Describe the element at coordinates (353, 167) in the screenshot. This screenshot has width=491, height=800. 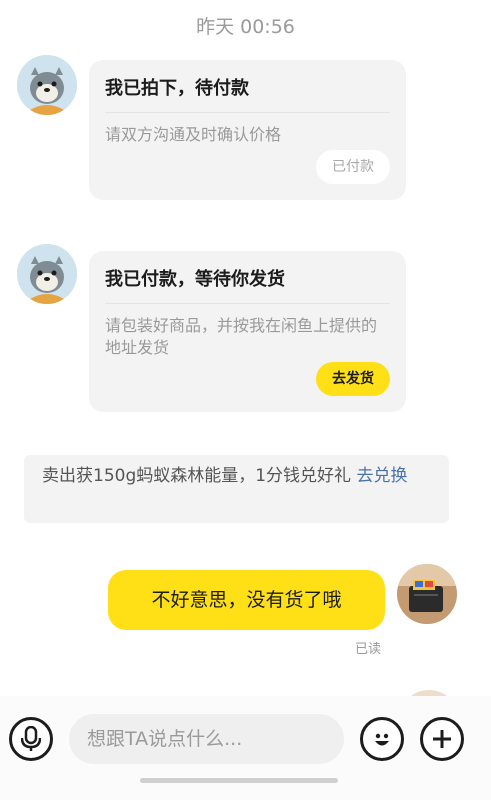
I see `paid-button: 已付款` at that location.